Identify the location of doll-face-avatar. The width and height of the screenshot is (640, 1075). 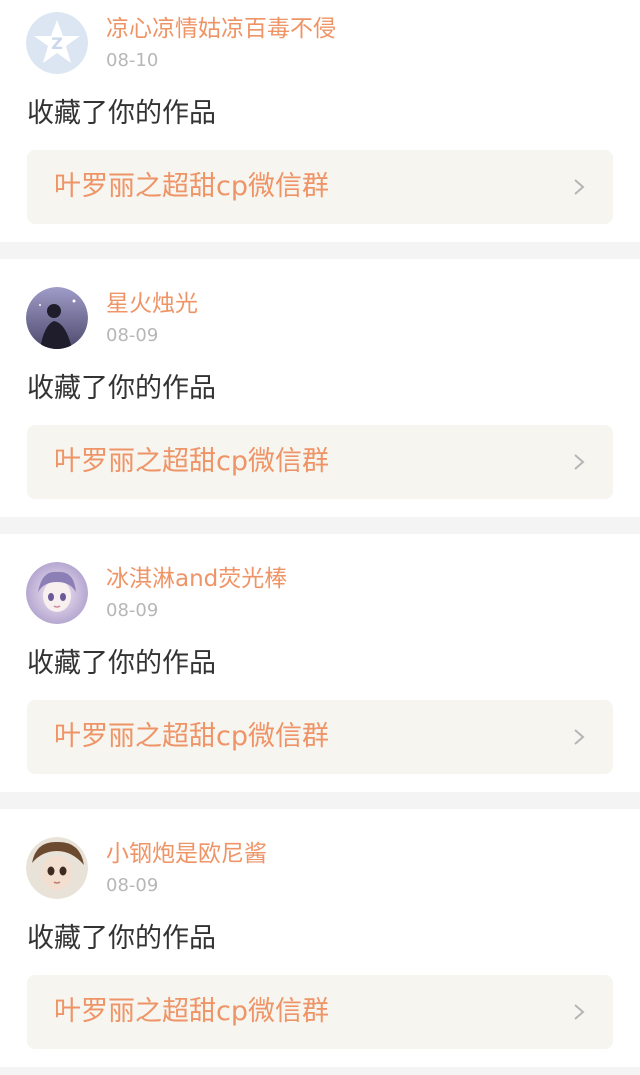
(57, 868).